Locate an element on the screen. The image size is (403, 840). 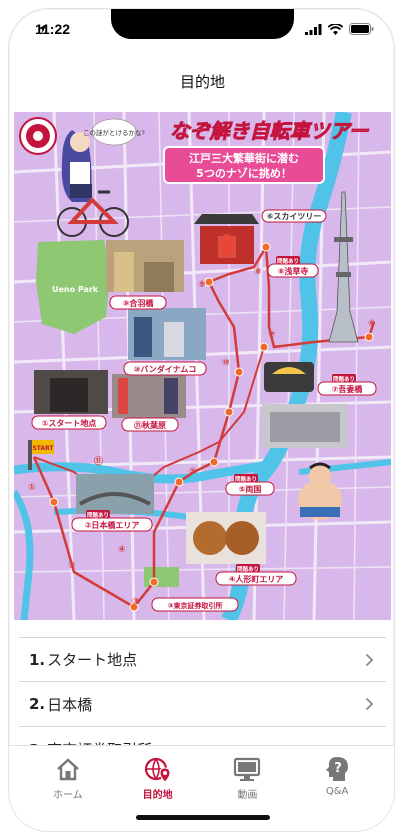
photo-nihonbashi is located at coordinates (115, 494).